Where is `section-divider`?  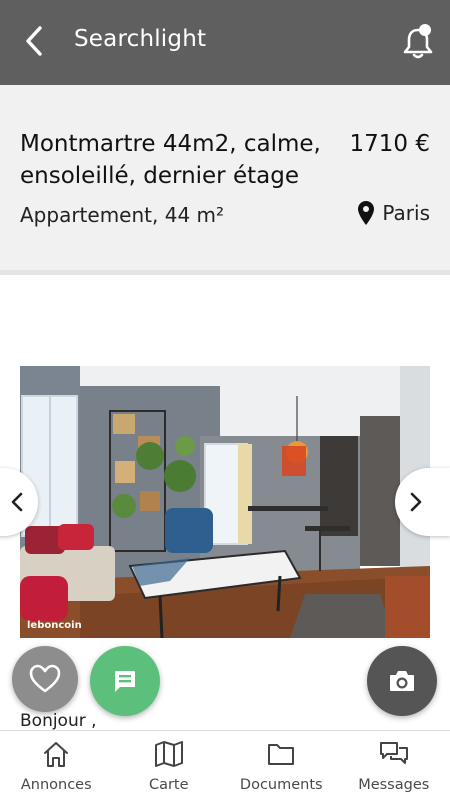 section-divider is located at coordinates (225, 272).